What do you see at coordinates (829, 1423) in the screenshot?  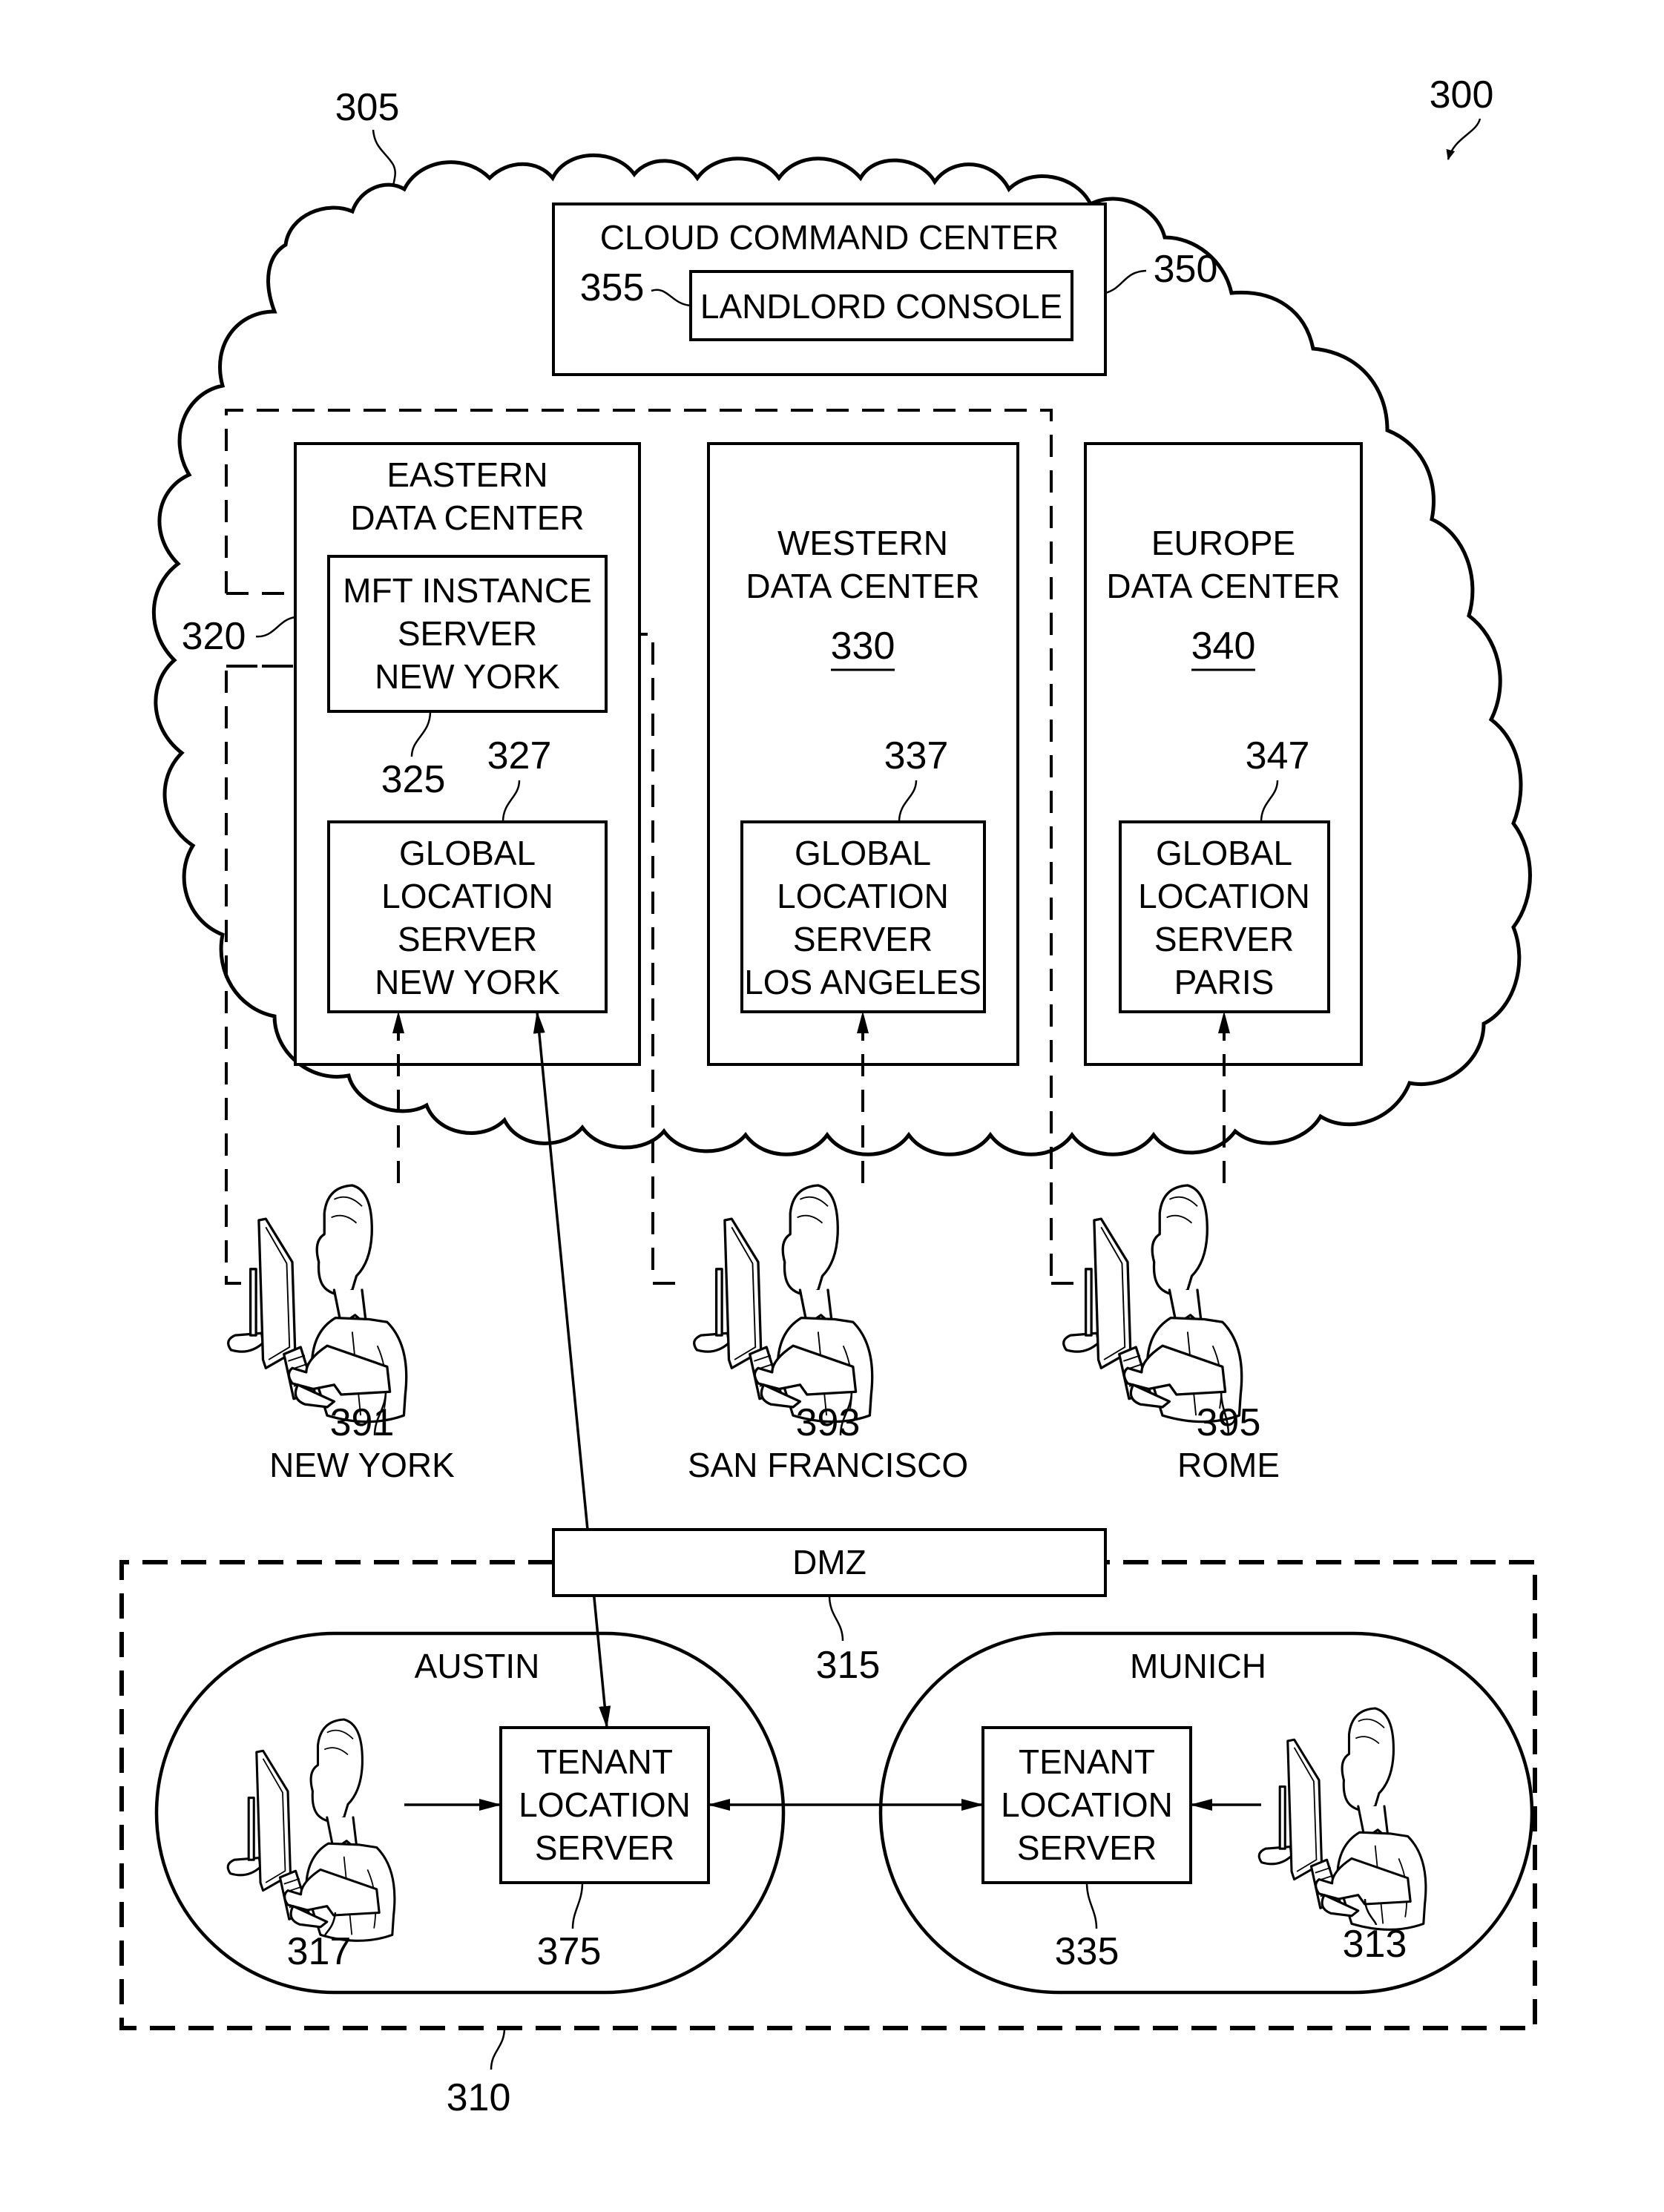 I see `ref-393: 393` at bounding box center [829, 1423].